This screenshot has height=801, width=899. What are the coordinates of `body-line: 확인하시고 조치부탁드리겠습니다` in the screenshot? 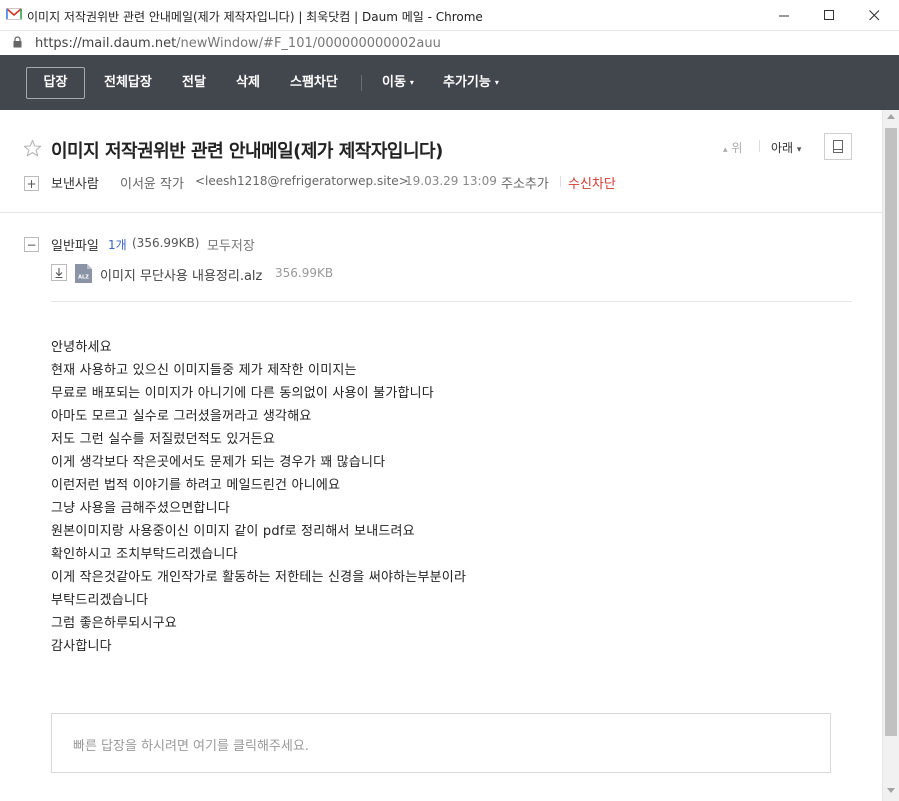 It's located at (144, 554).